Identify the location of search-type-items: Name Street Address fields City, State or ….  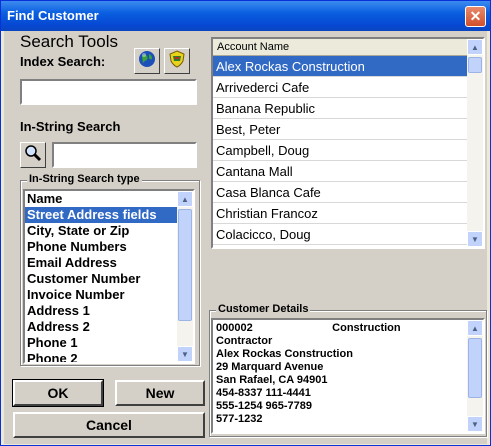
(101, 276).